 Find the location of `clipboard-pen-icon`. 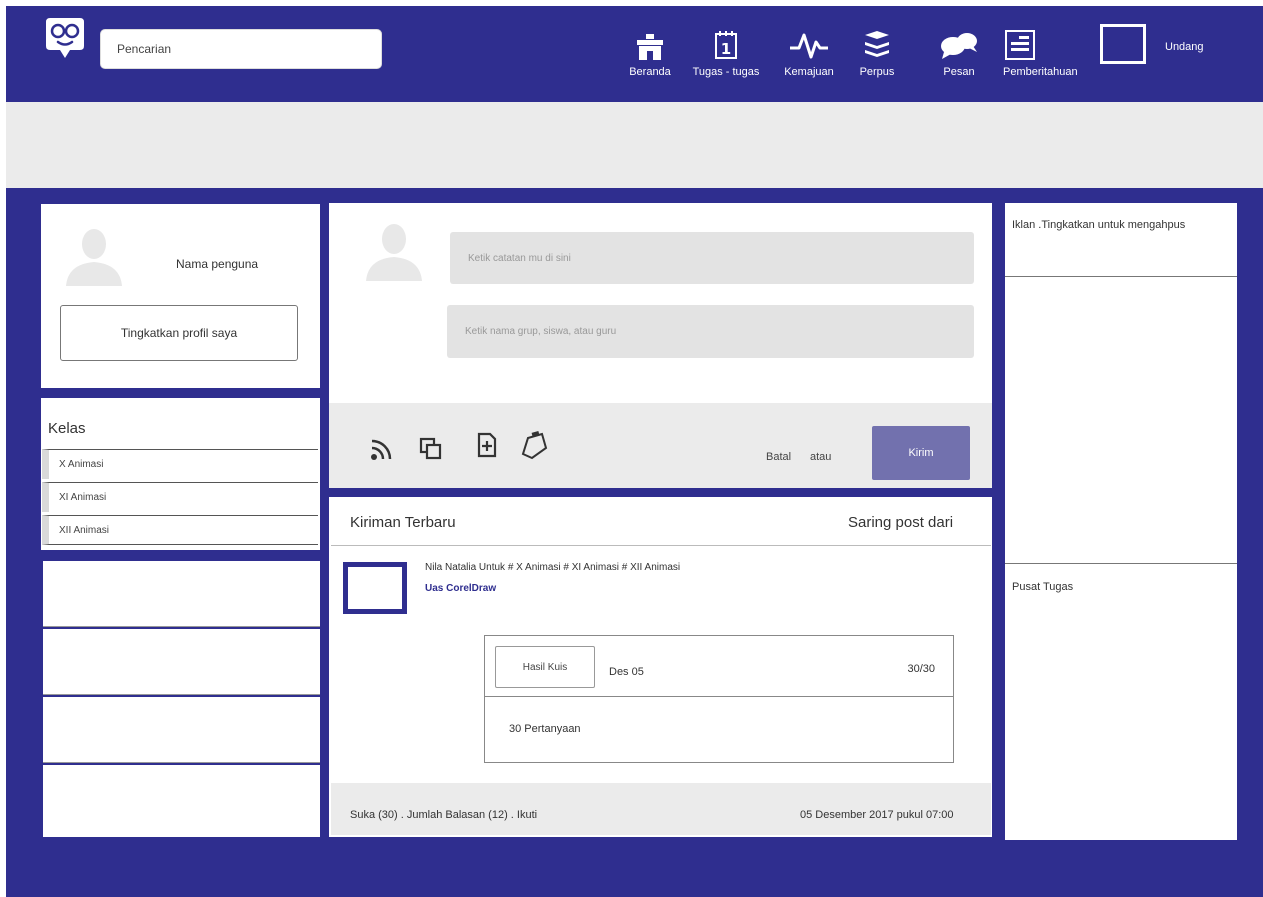

clipboard-pen-icon is located at coordinates (535, 445).